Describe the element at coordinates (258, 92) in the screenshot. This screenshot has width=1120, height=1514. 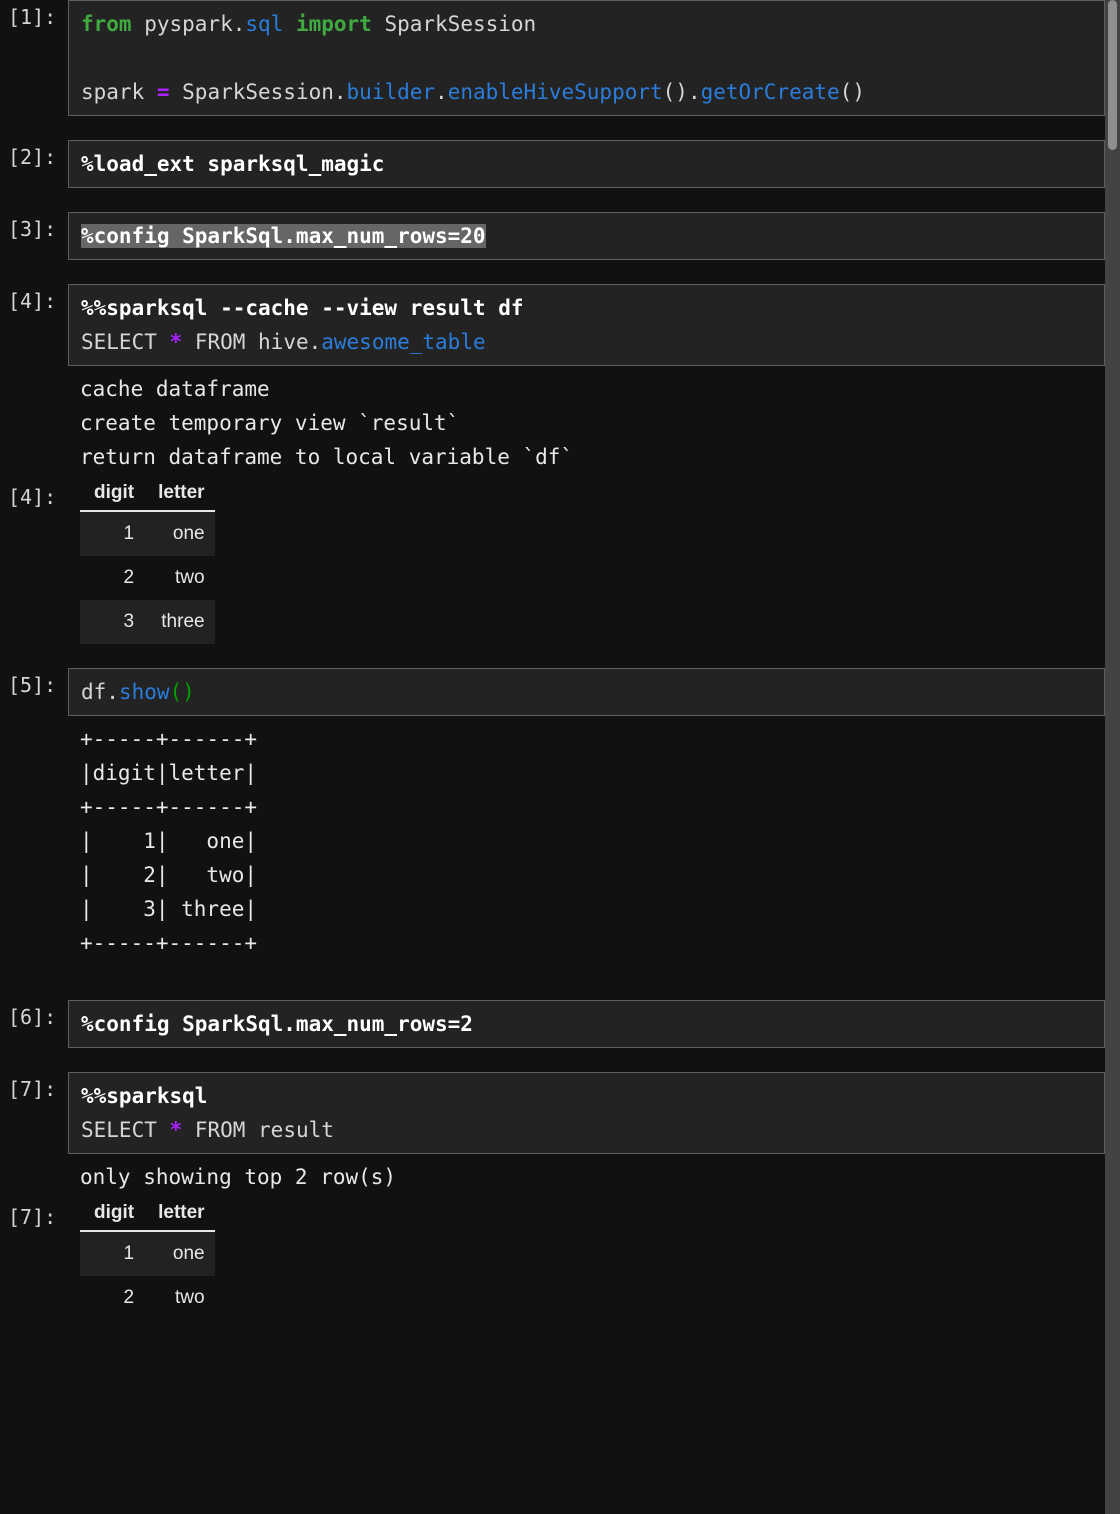
I see `code-text: SparkSession.` at that location.